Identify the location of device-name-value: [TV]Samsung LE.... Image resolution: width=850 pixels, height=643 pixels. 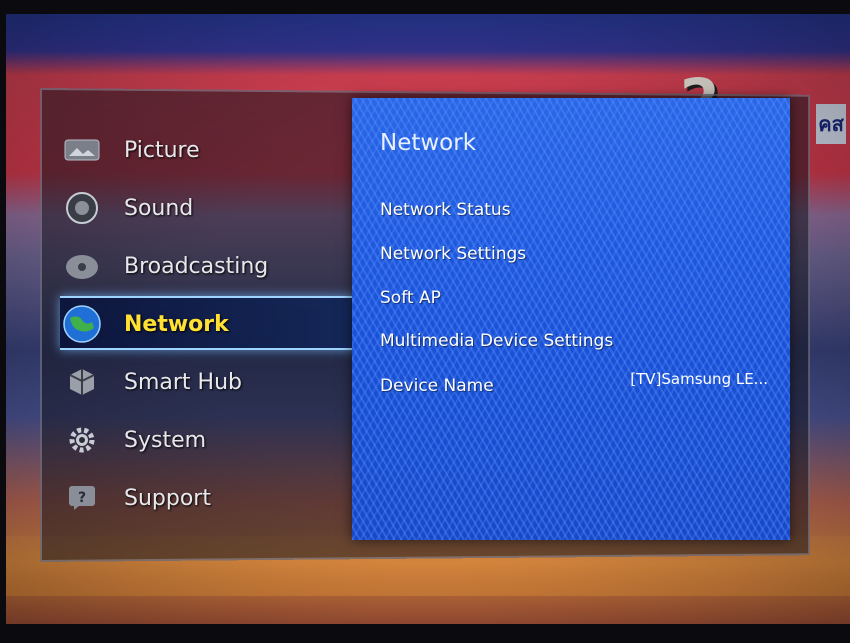
(699, 379).